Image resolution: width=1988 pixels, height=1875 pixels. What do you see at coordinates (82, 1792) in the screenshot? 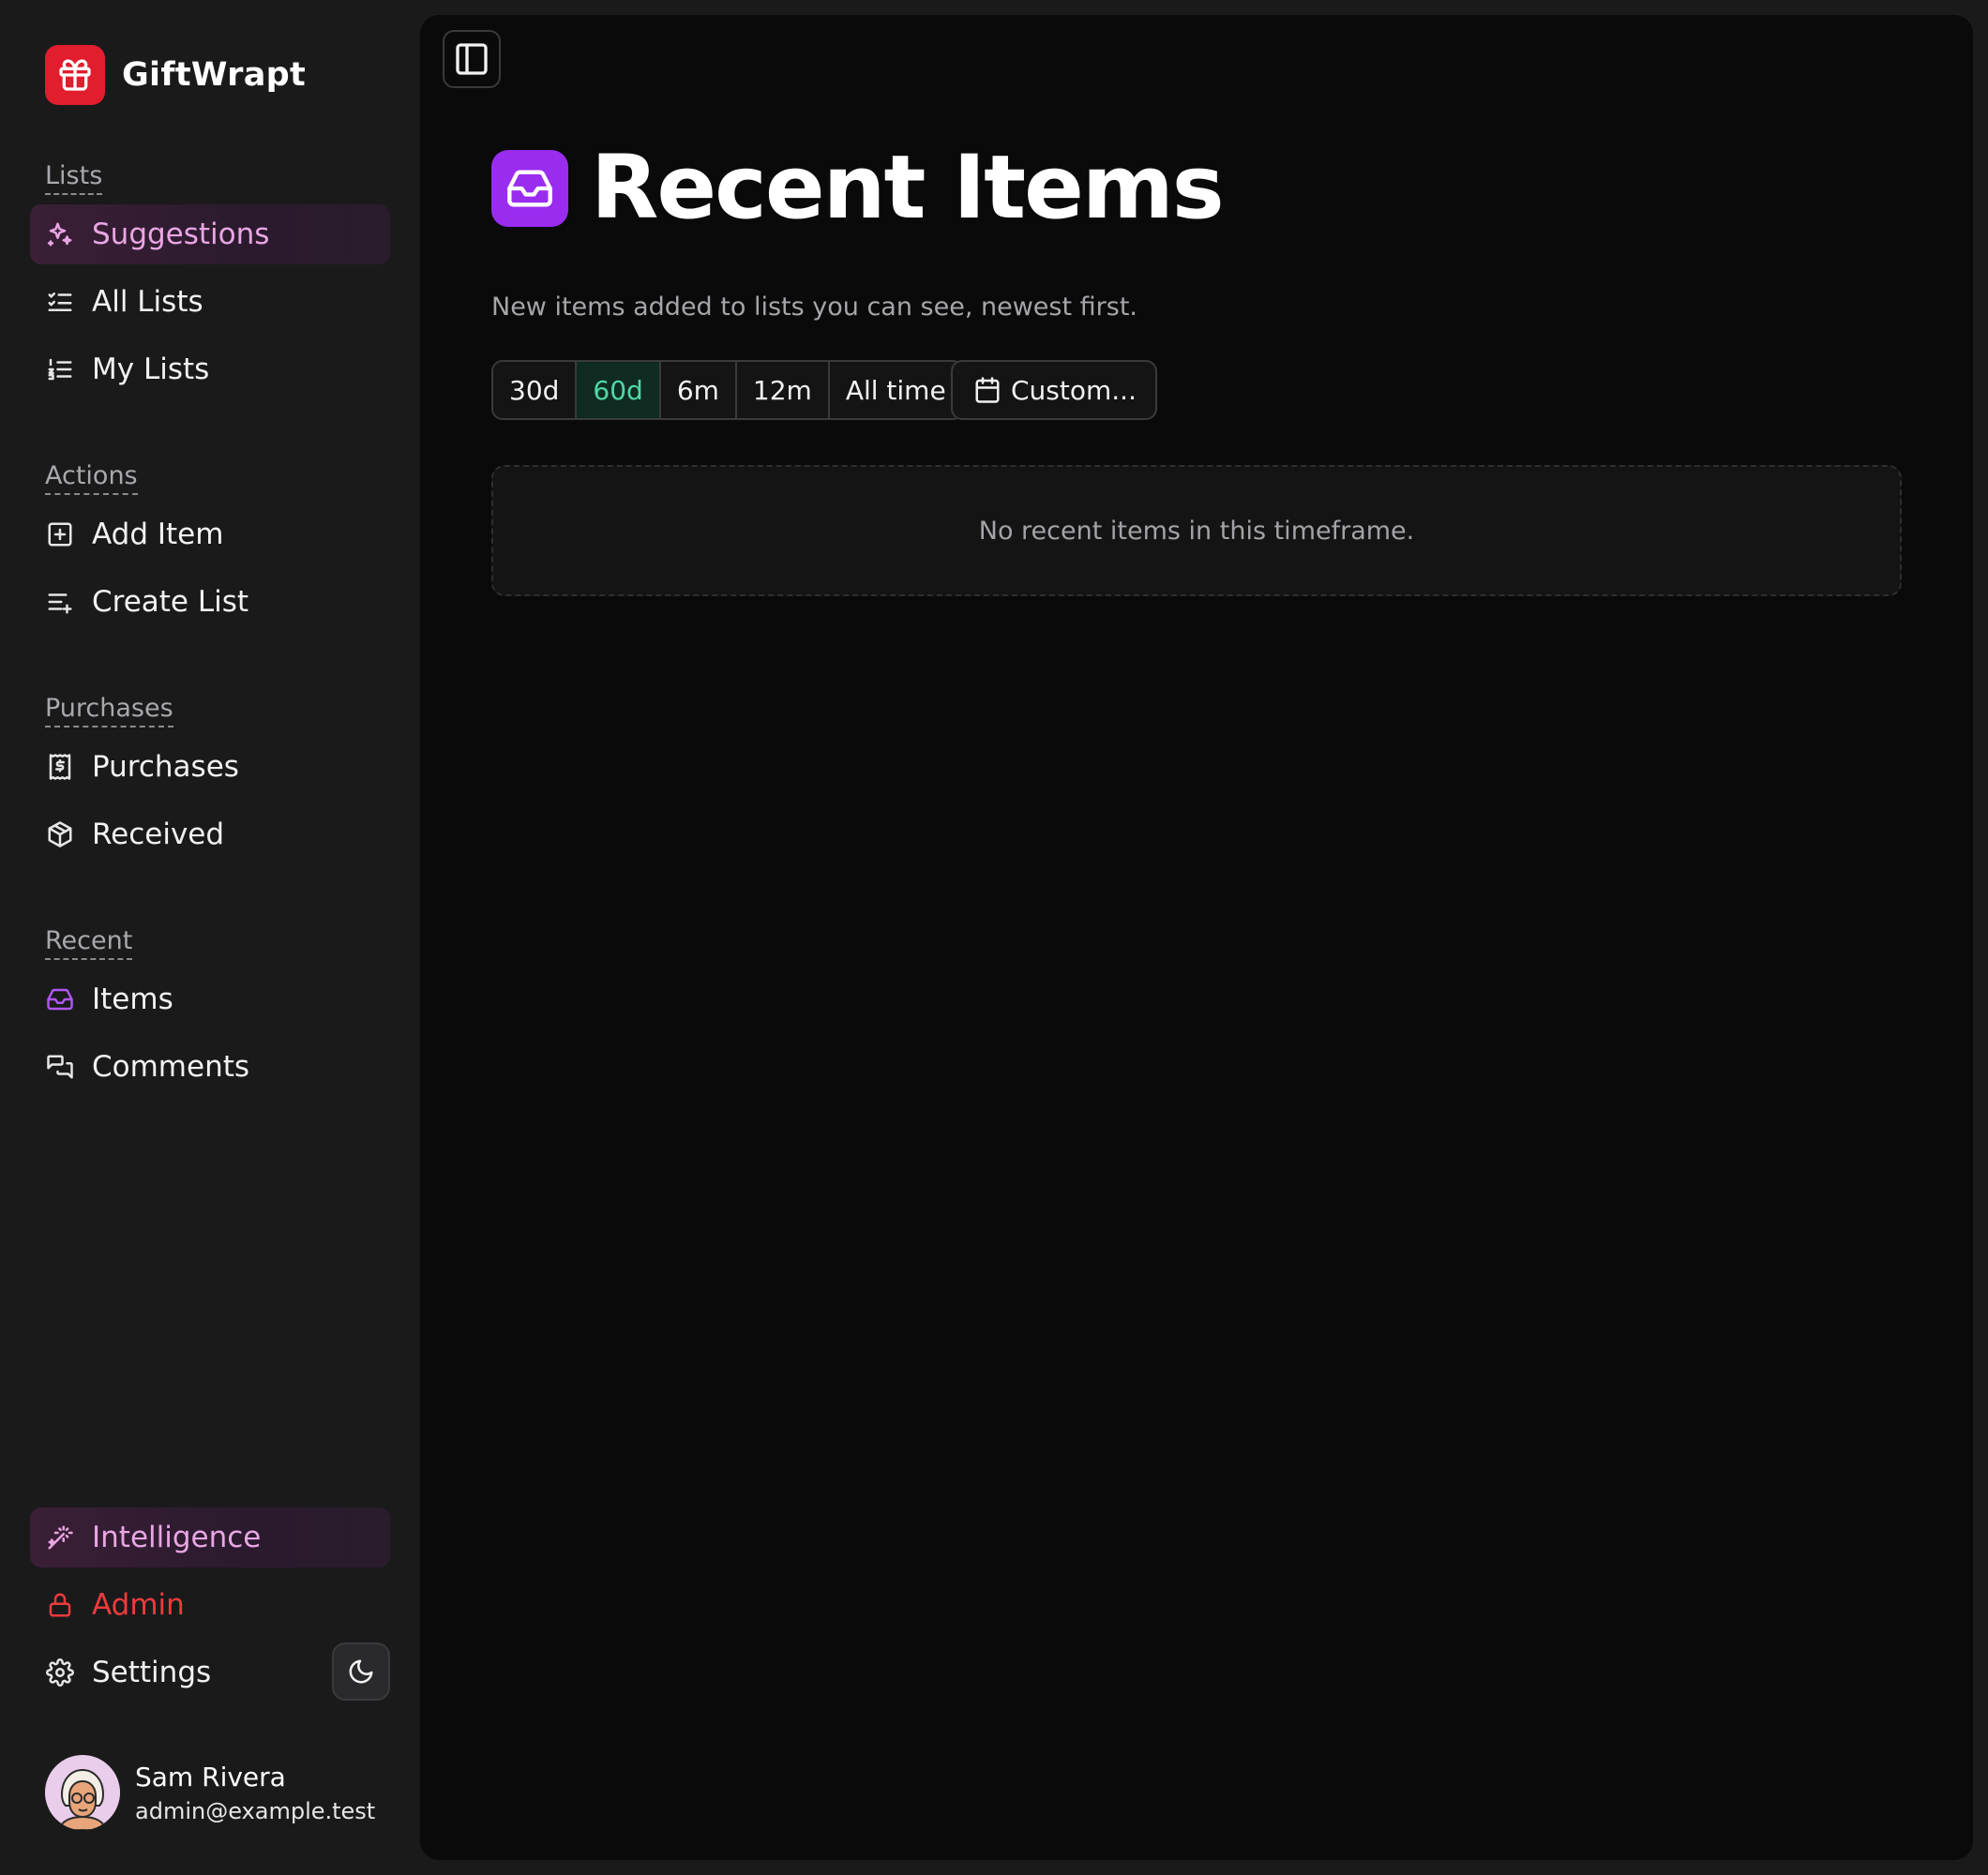
I see `avatar` at bounding box center [82, 1792].